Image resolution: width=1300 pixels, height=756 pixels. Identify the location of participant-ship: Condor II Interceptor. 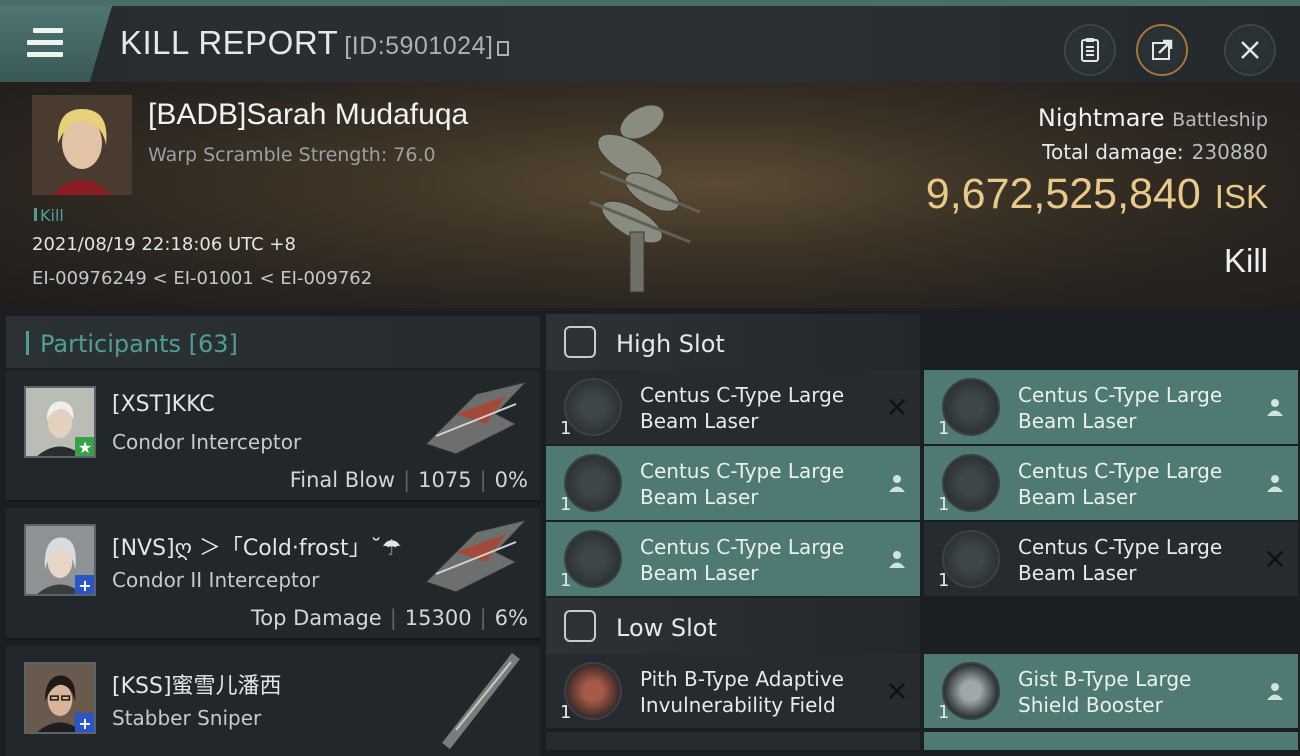
(216, 580).